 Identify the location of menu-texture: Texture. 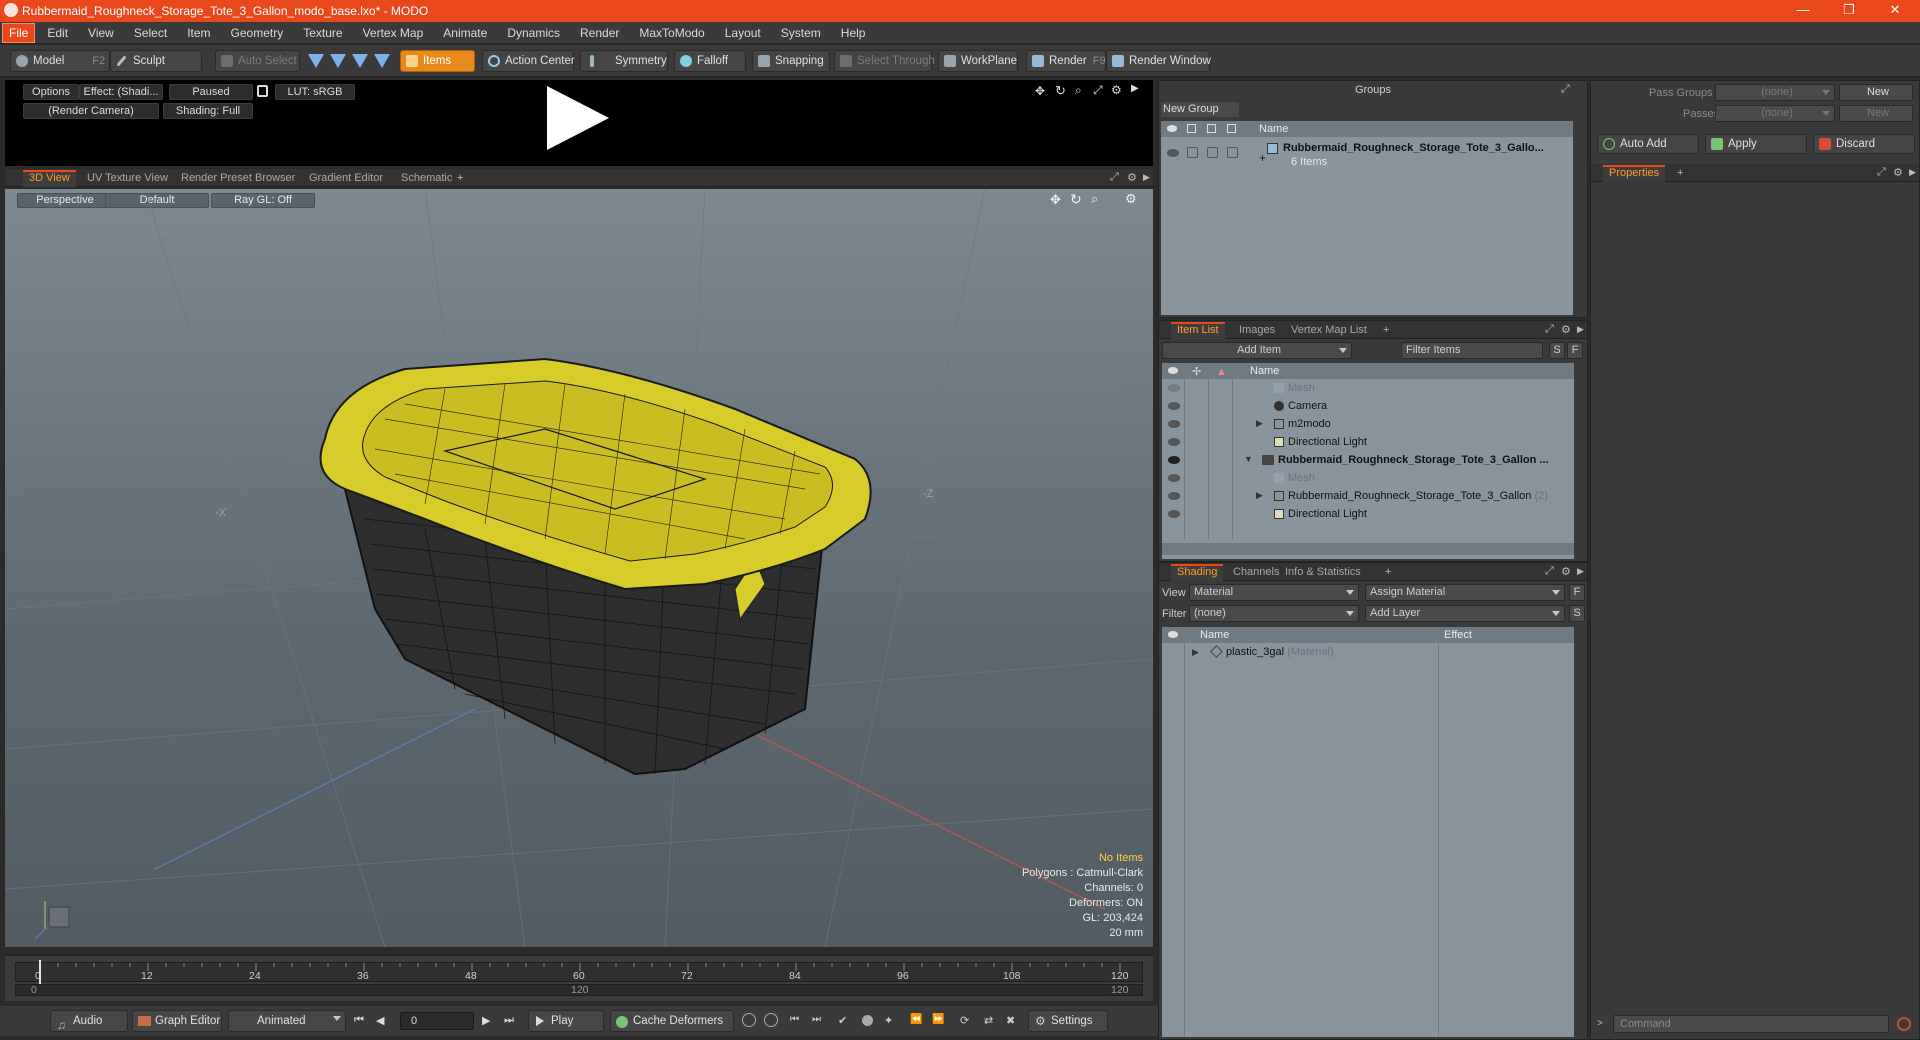
(322, 33).